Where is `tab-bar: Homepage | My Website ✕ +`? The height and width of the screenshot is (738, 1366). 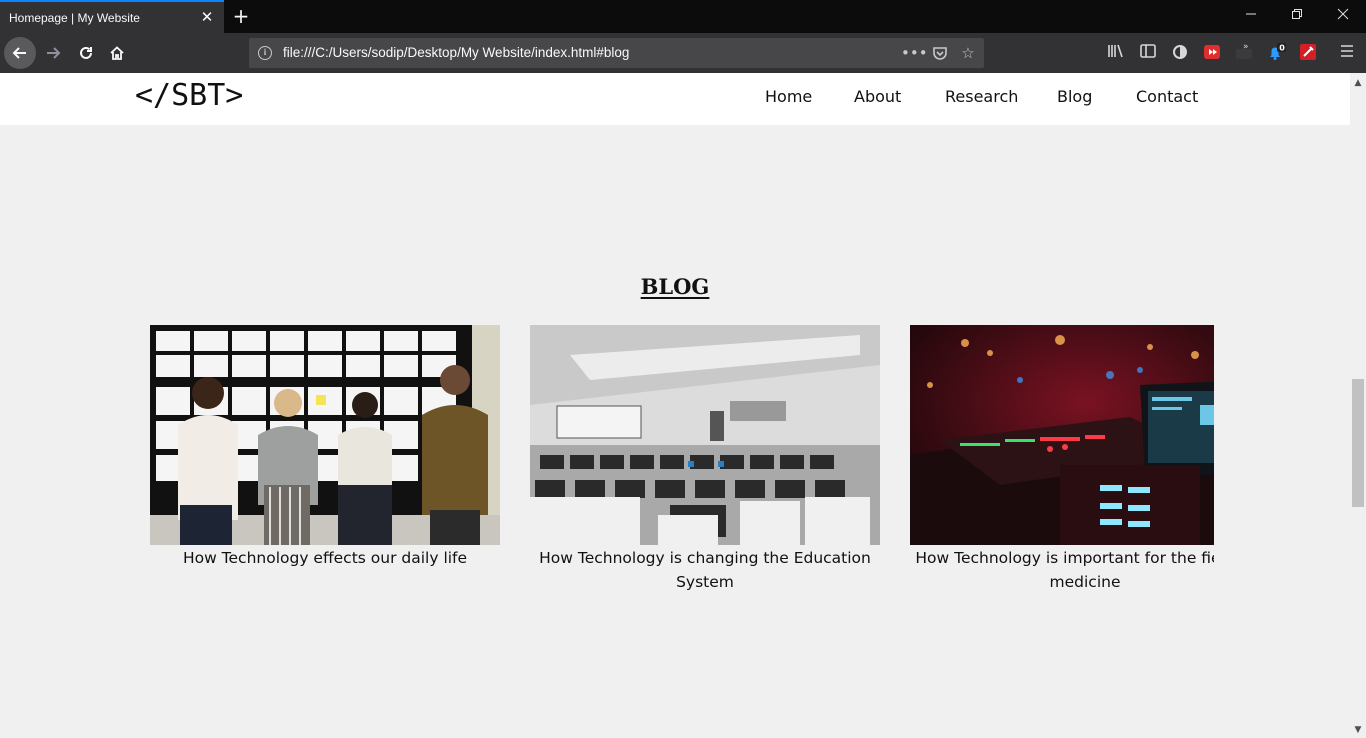 tab-bar: Homepage | My Website ✕ + is located at coordinates (683, 16).